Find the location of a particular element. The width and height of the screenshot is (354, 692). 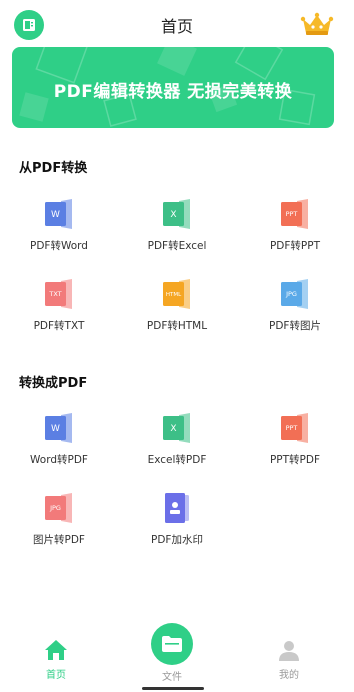

bottom-navigation: 首页 文件 我的 is located at coordinates (177, 656).